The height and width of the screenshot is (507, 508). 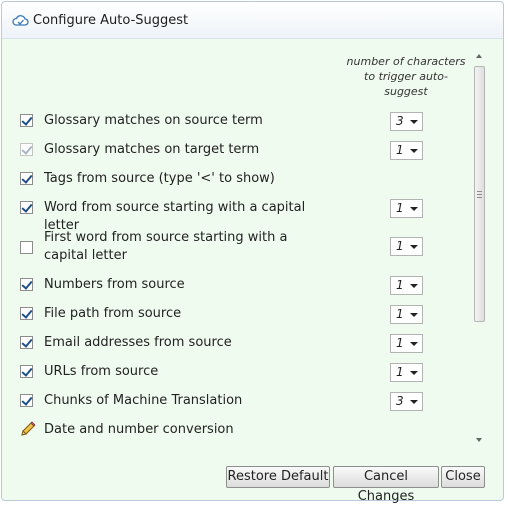 I want to click on pencil-icon, so click(x=28, y=429).